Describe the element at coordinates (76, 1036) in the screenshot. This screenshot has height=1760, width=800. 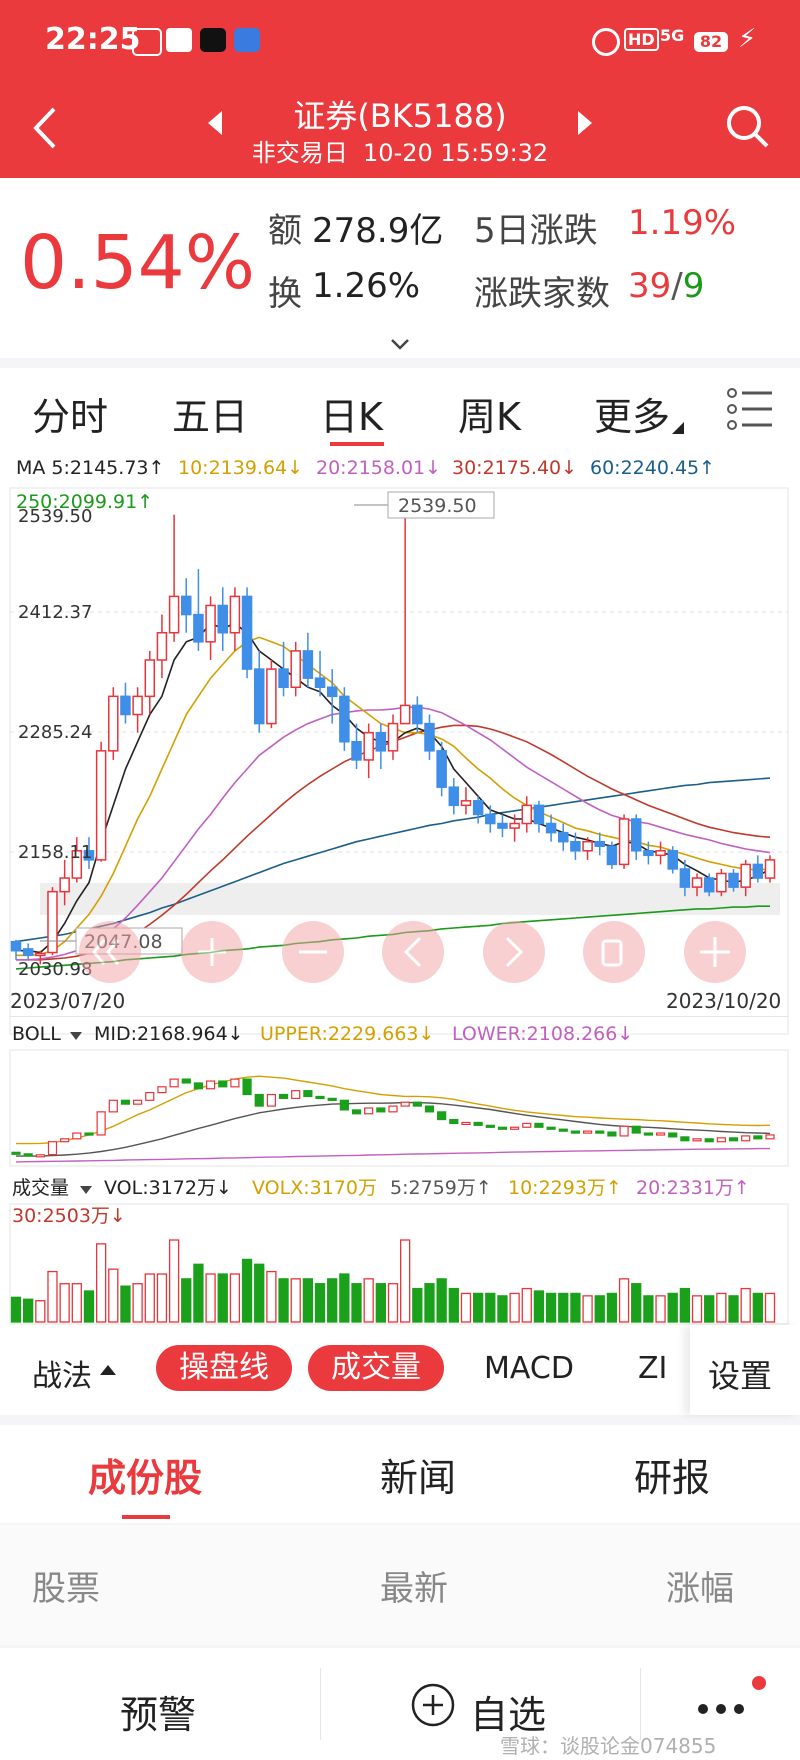
I see `boll-dropdown-icon` at that location.